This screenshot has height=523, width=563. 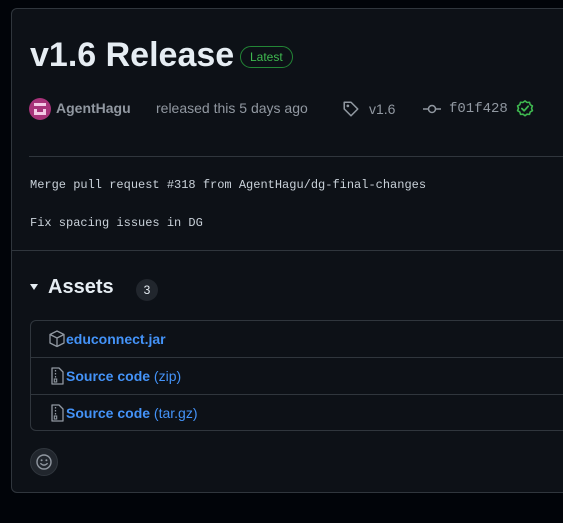 I want to click on assets-count-badge: 3, so click(x=147, y=290).